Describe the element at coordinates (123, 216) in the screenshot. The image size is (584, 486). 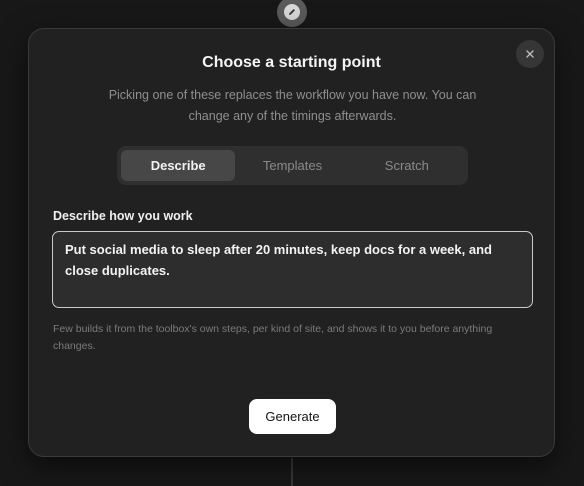
I see `describe-field-label: Describe how you work` at that location.